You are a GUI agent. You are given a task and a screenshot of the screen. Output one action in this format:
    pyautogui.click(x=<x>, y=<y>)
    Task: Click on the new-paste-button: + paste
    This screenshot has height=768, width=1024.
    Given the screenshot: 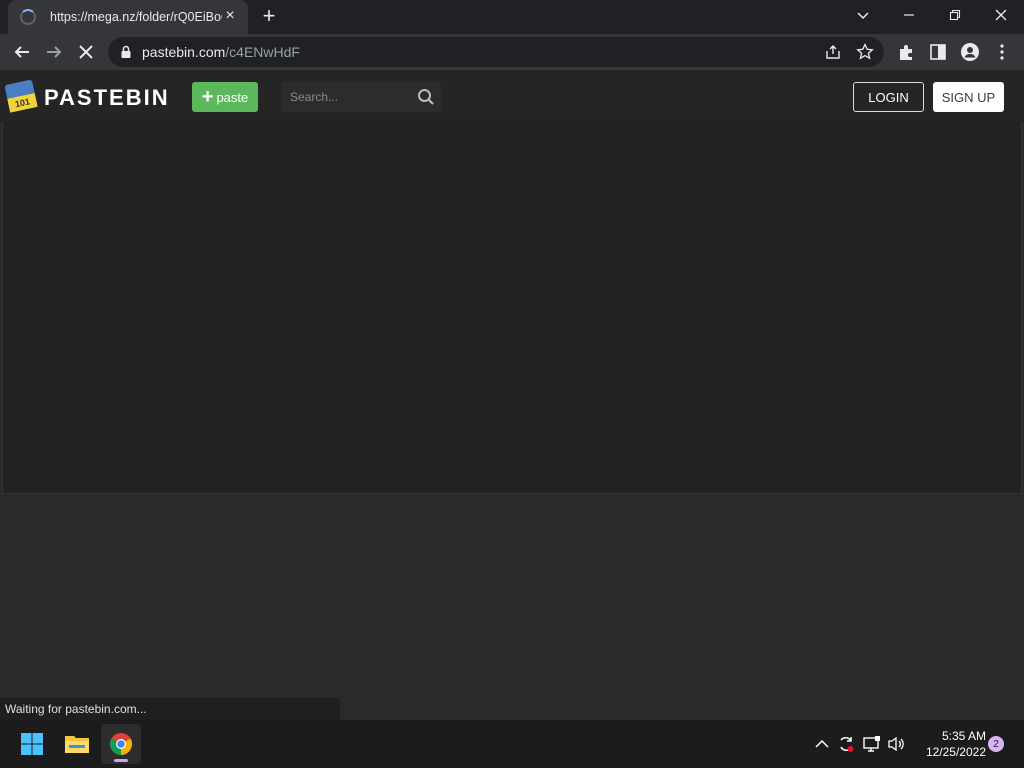 What is the action you would take?
    pyautogui.click(x=225, y=97)
    